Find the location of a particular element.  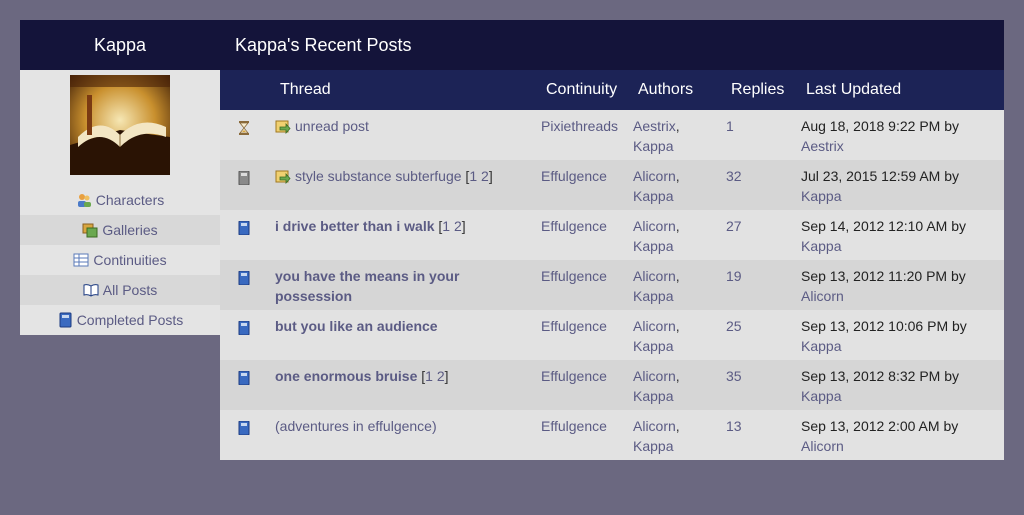

thread-link: (adventures in effulgence) is located at coordinates (356, 426).